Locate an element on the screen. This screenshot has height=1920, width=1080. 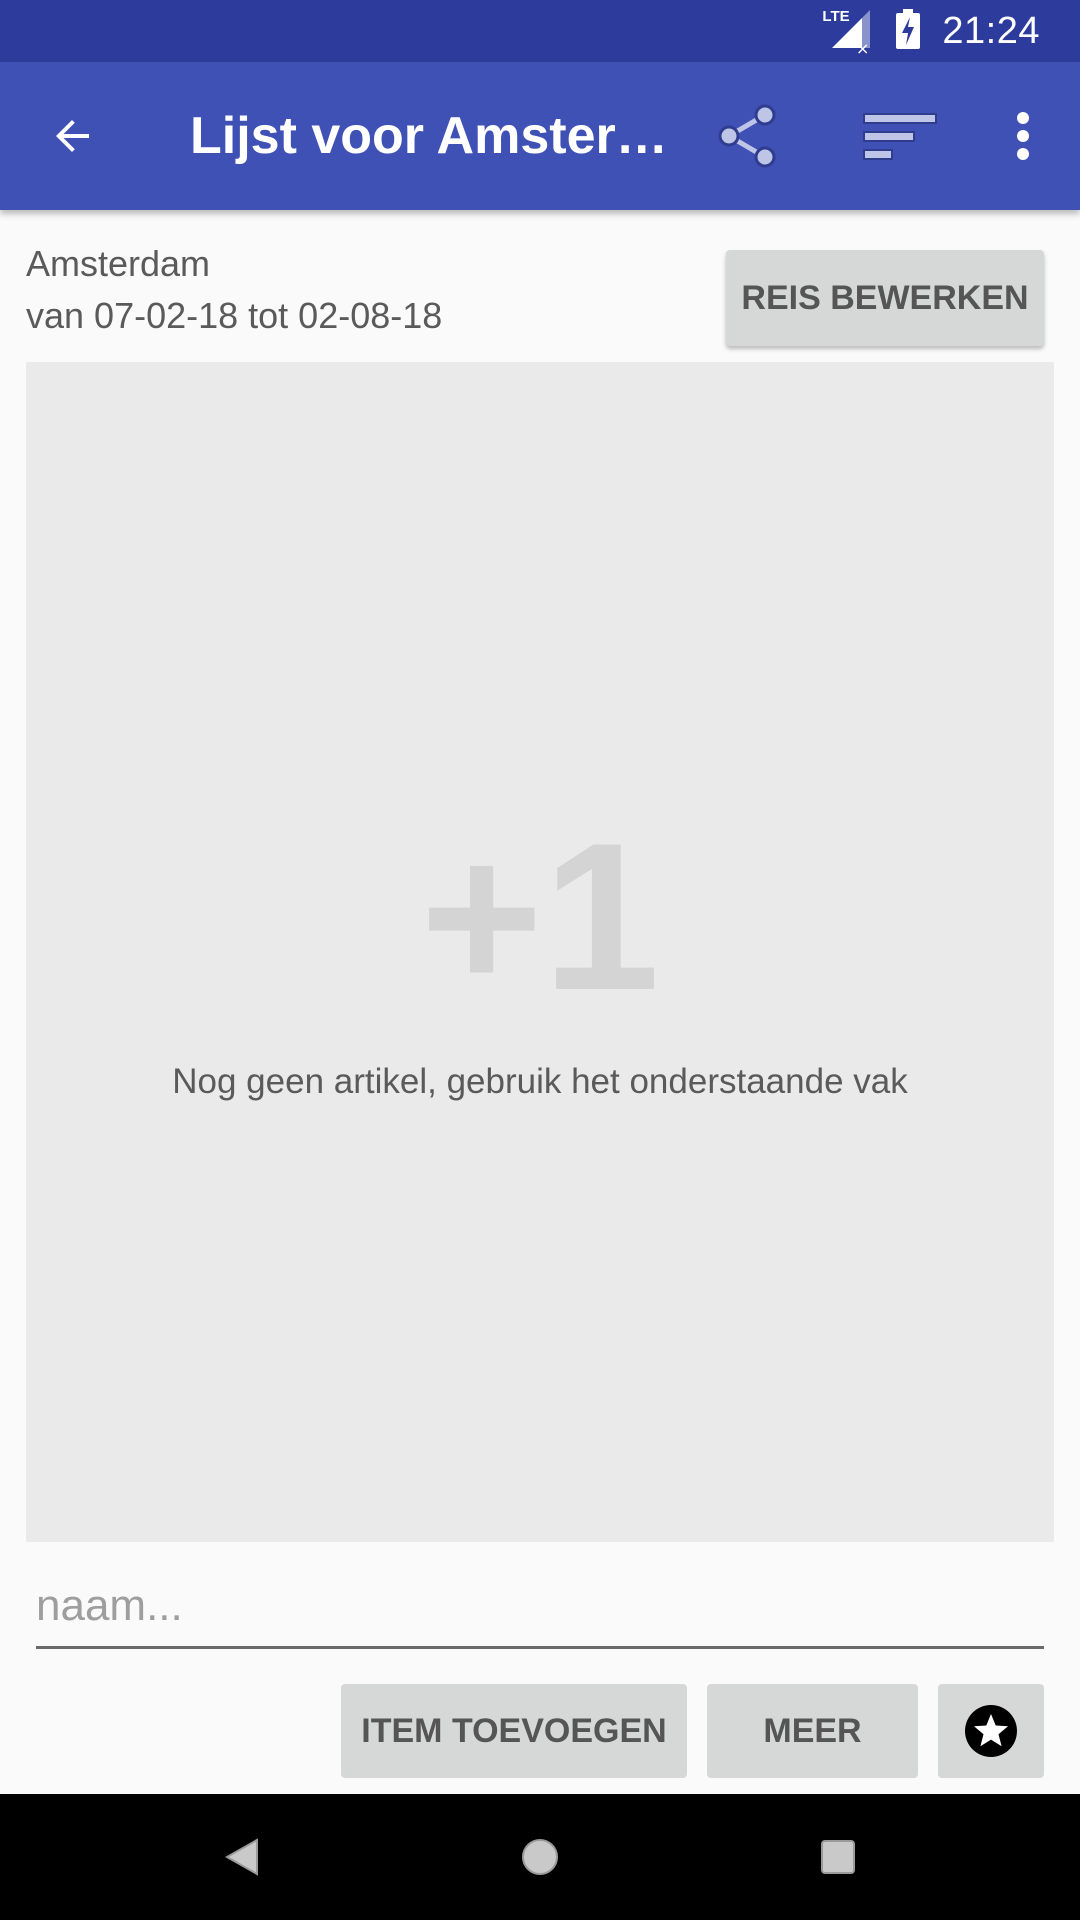
back-arrow-icon is located at coordinates (72, 136).